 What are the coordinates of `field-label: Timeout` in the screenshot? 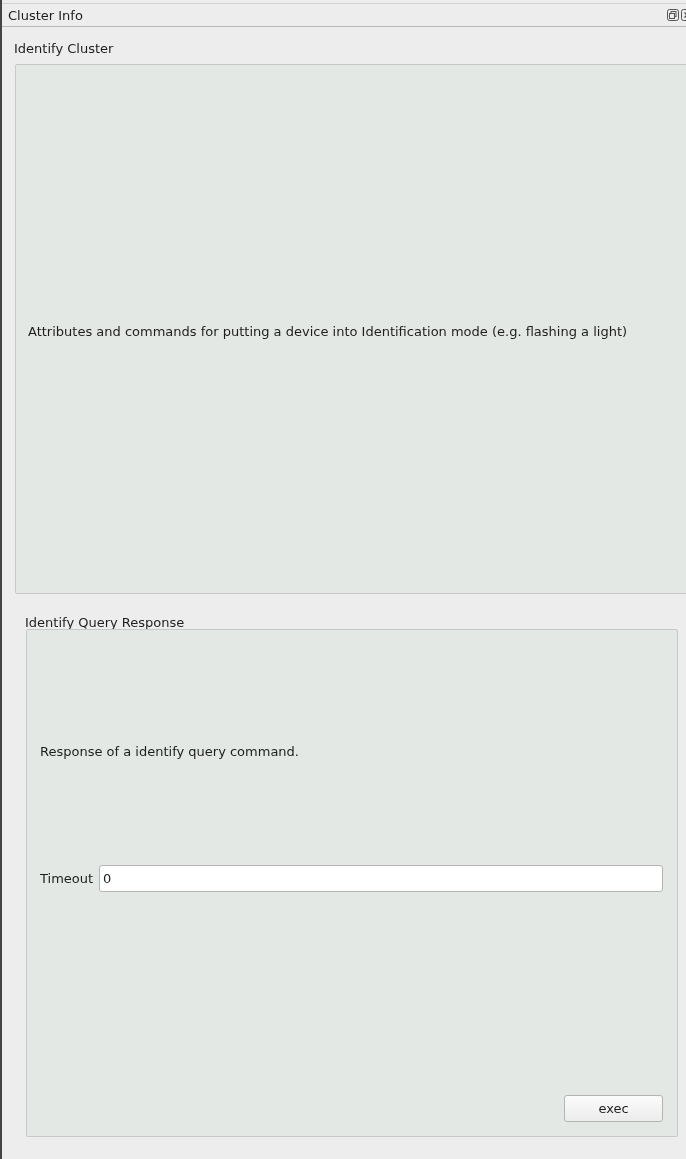 It's located at (67, 878).